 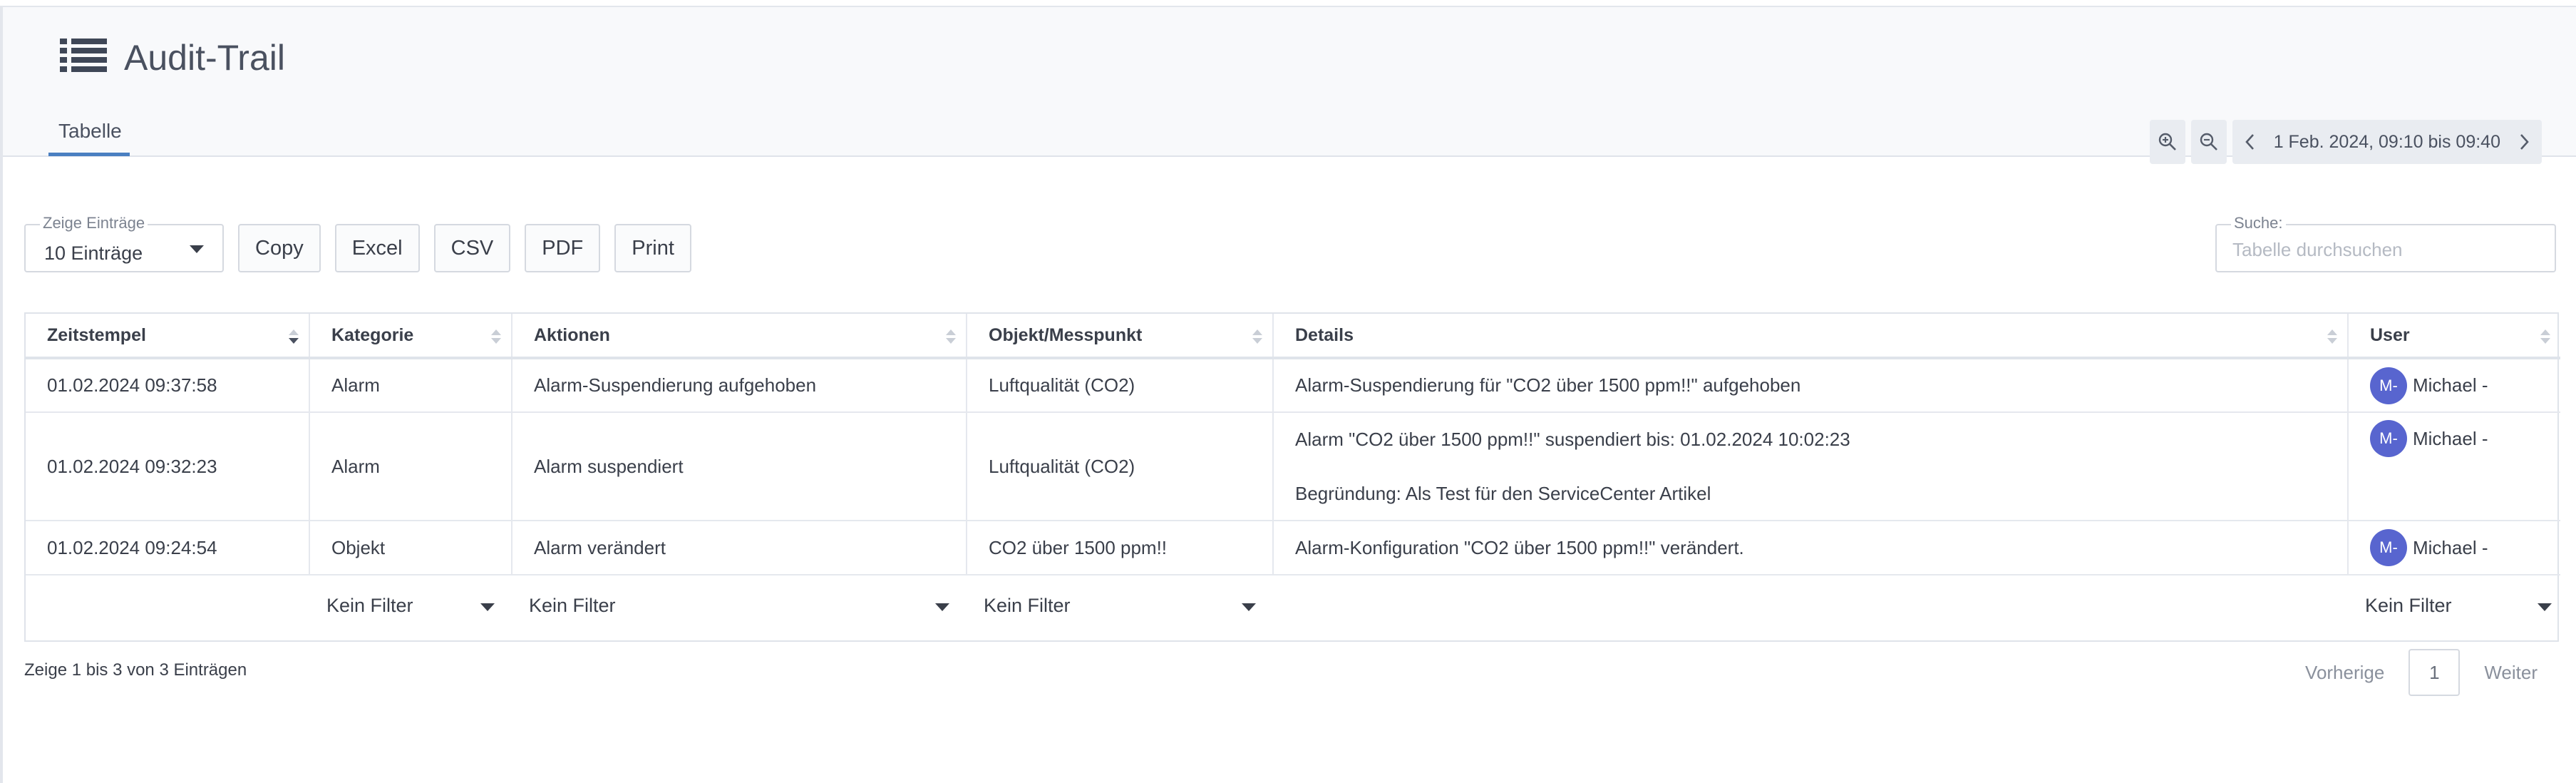 I want to click on search-field: Suche:, so click(x=2385, y=243).